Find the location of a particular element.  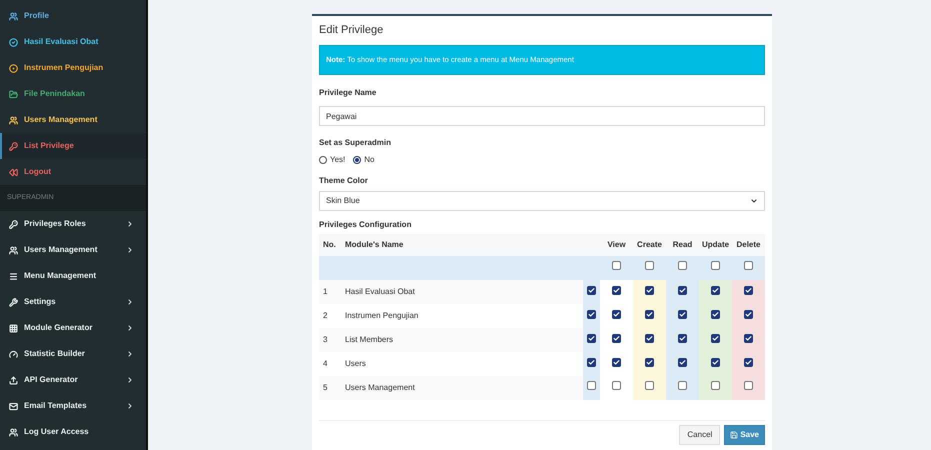

sidebar-item: Privileges Roles is located at coordinates (73, 224).